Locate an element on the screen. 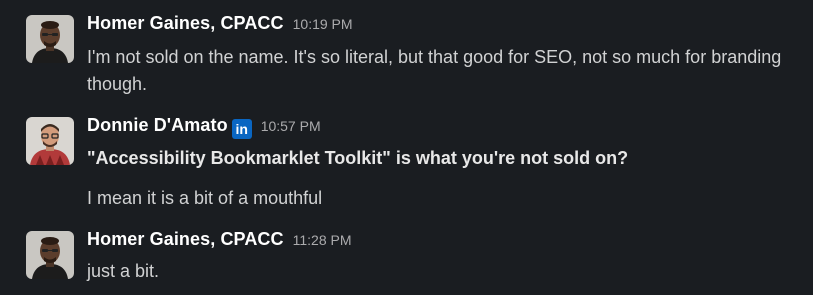 The image size is (813, 295). message-timestamp: 10:57 PM is located at coordinates (291, 126).